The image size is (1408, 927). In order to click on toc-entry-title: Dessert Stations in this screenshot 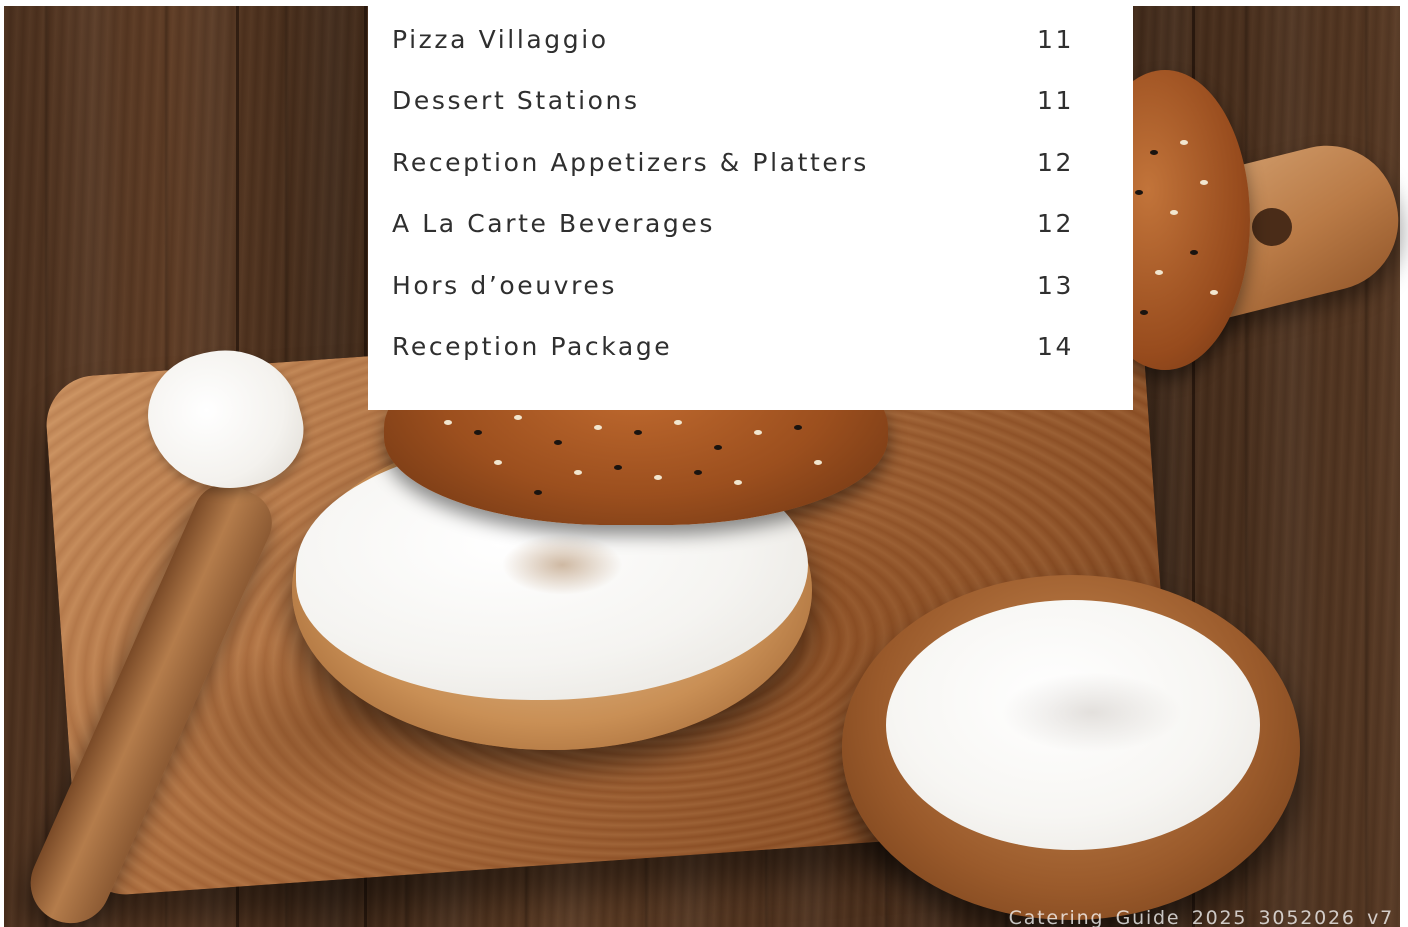, I will do `click(516, 100)`.